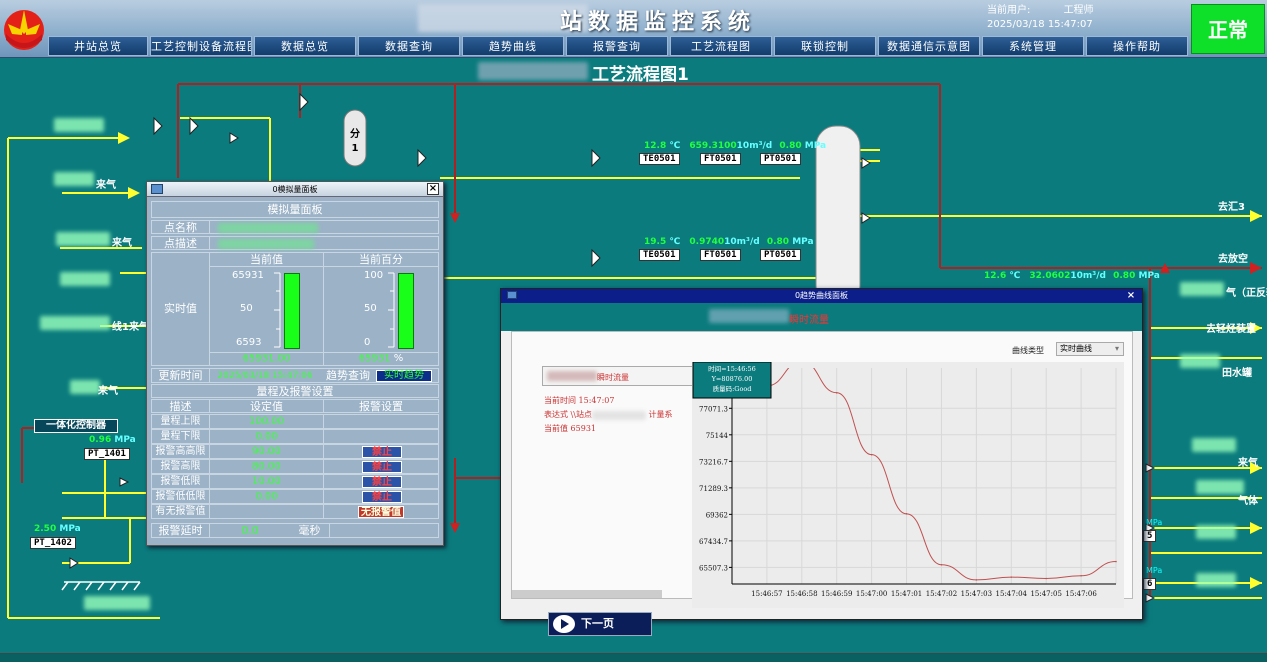  Describe the element at coordinates (398, 358) in the screenshot. I see `percent-unit: %` at that location.